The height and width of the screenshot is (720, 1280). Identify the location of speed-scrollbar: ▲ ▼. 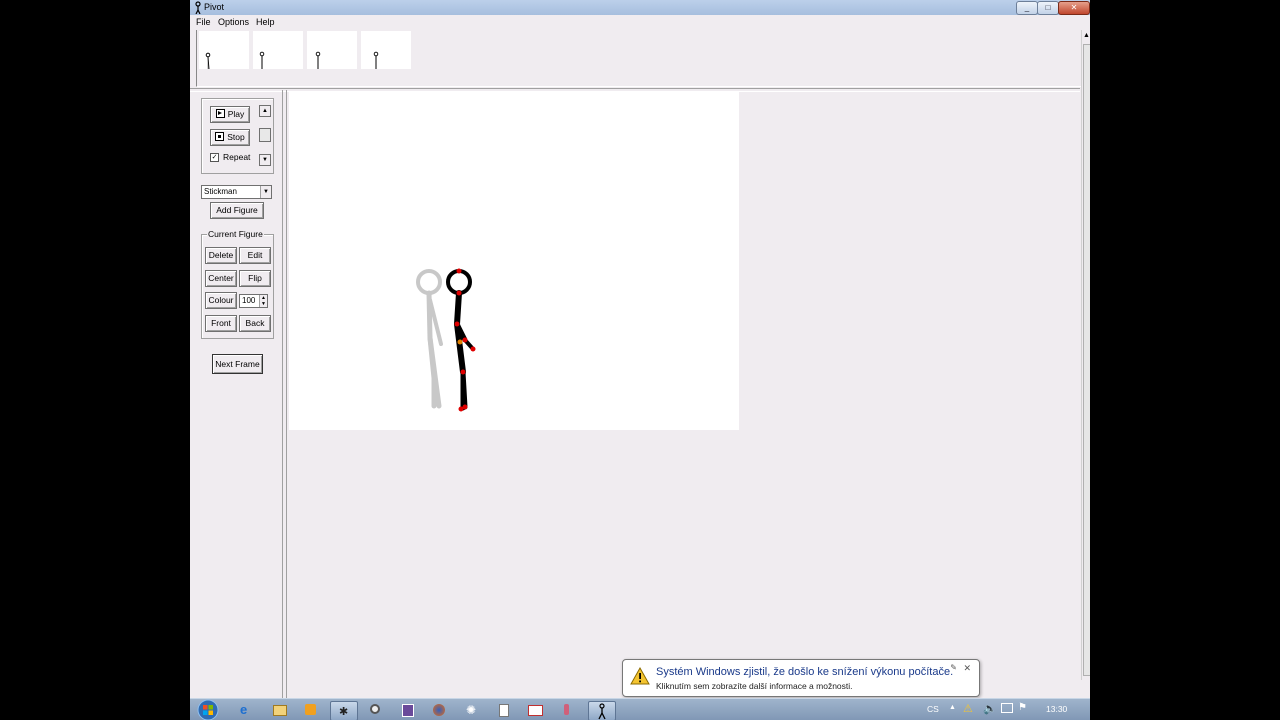
(265, 135).